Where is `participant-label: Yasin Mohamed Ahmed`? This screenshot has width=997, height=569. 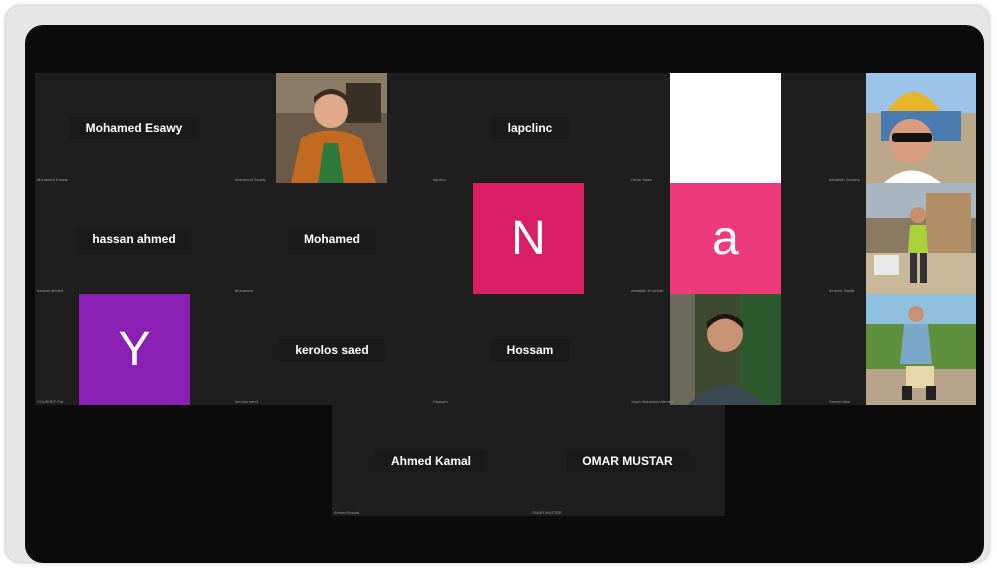
participant-label: Yasin Mohamed Ahmed is located at coordinates (652, 401).